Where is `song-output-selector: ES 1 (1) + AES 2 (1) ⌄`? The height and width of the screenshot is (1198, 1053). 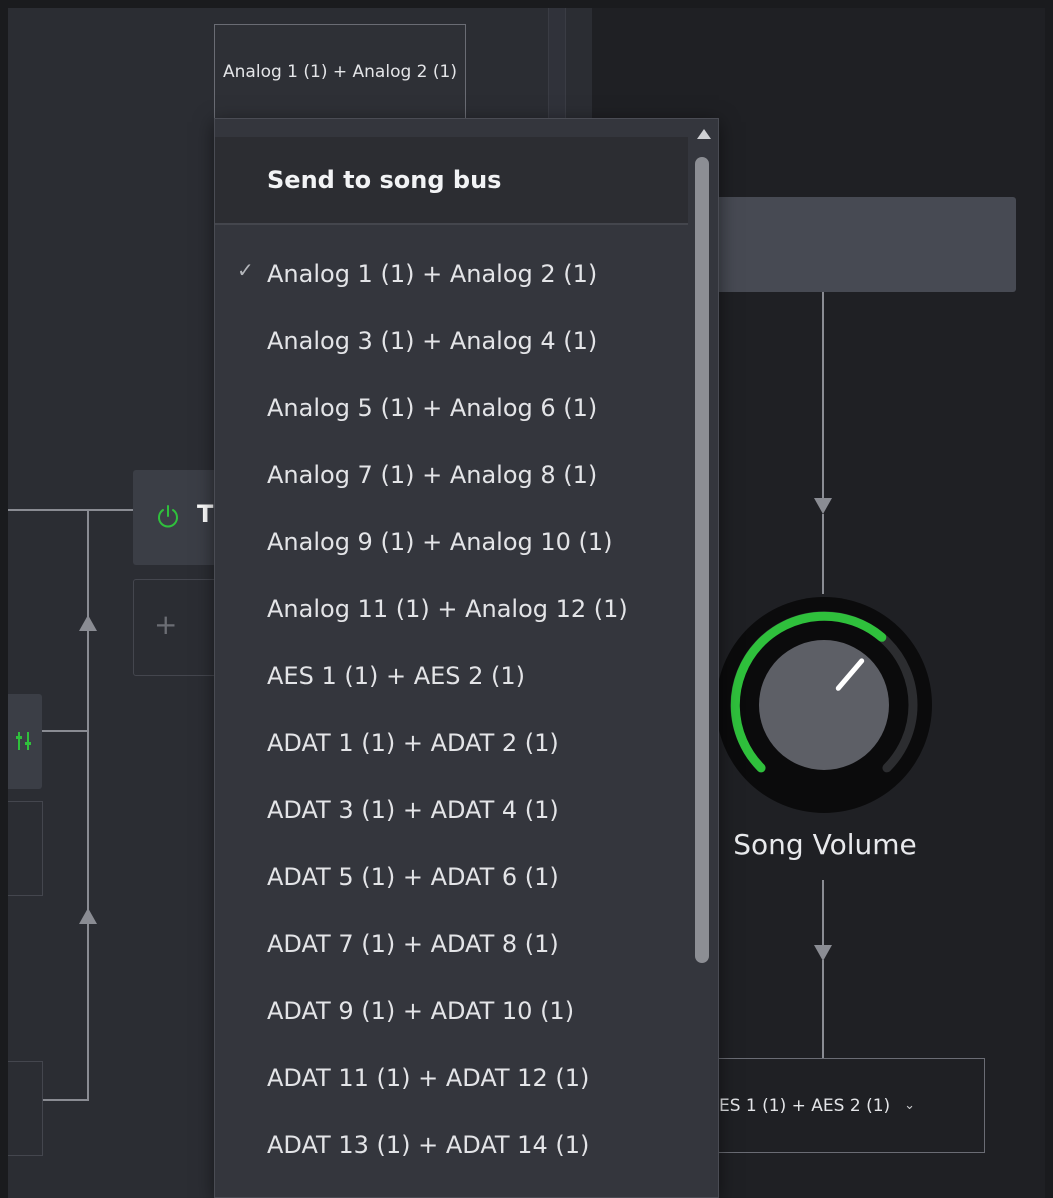
song-output-selector: ES 1 (1) + AES 2 (1) ⌄ is located at coordinates (842, 1105).